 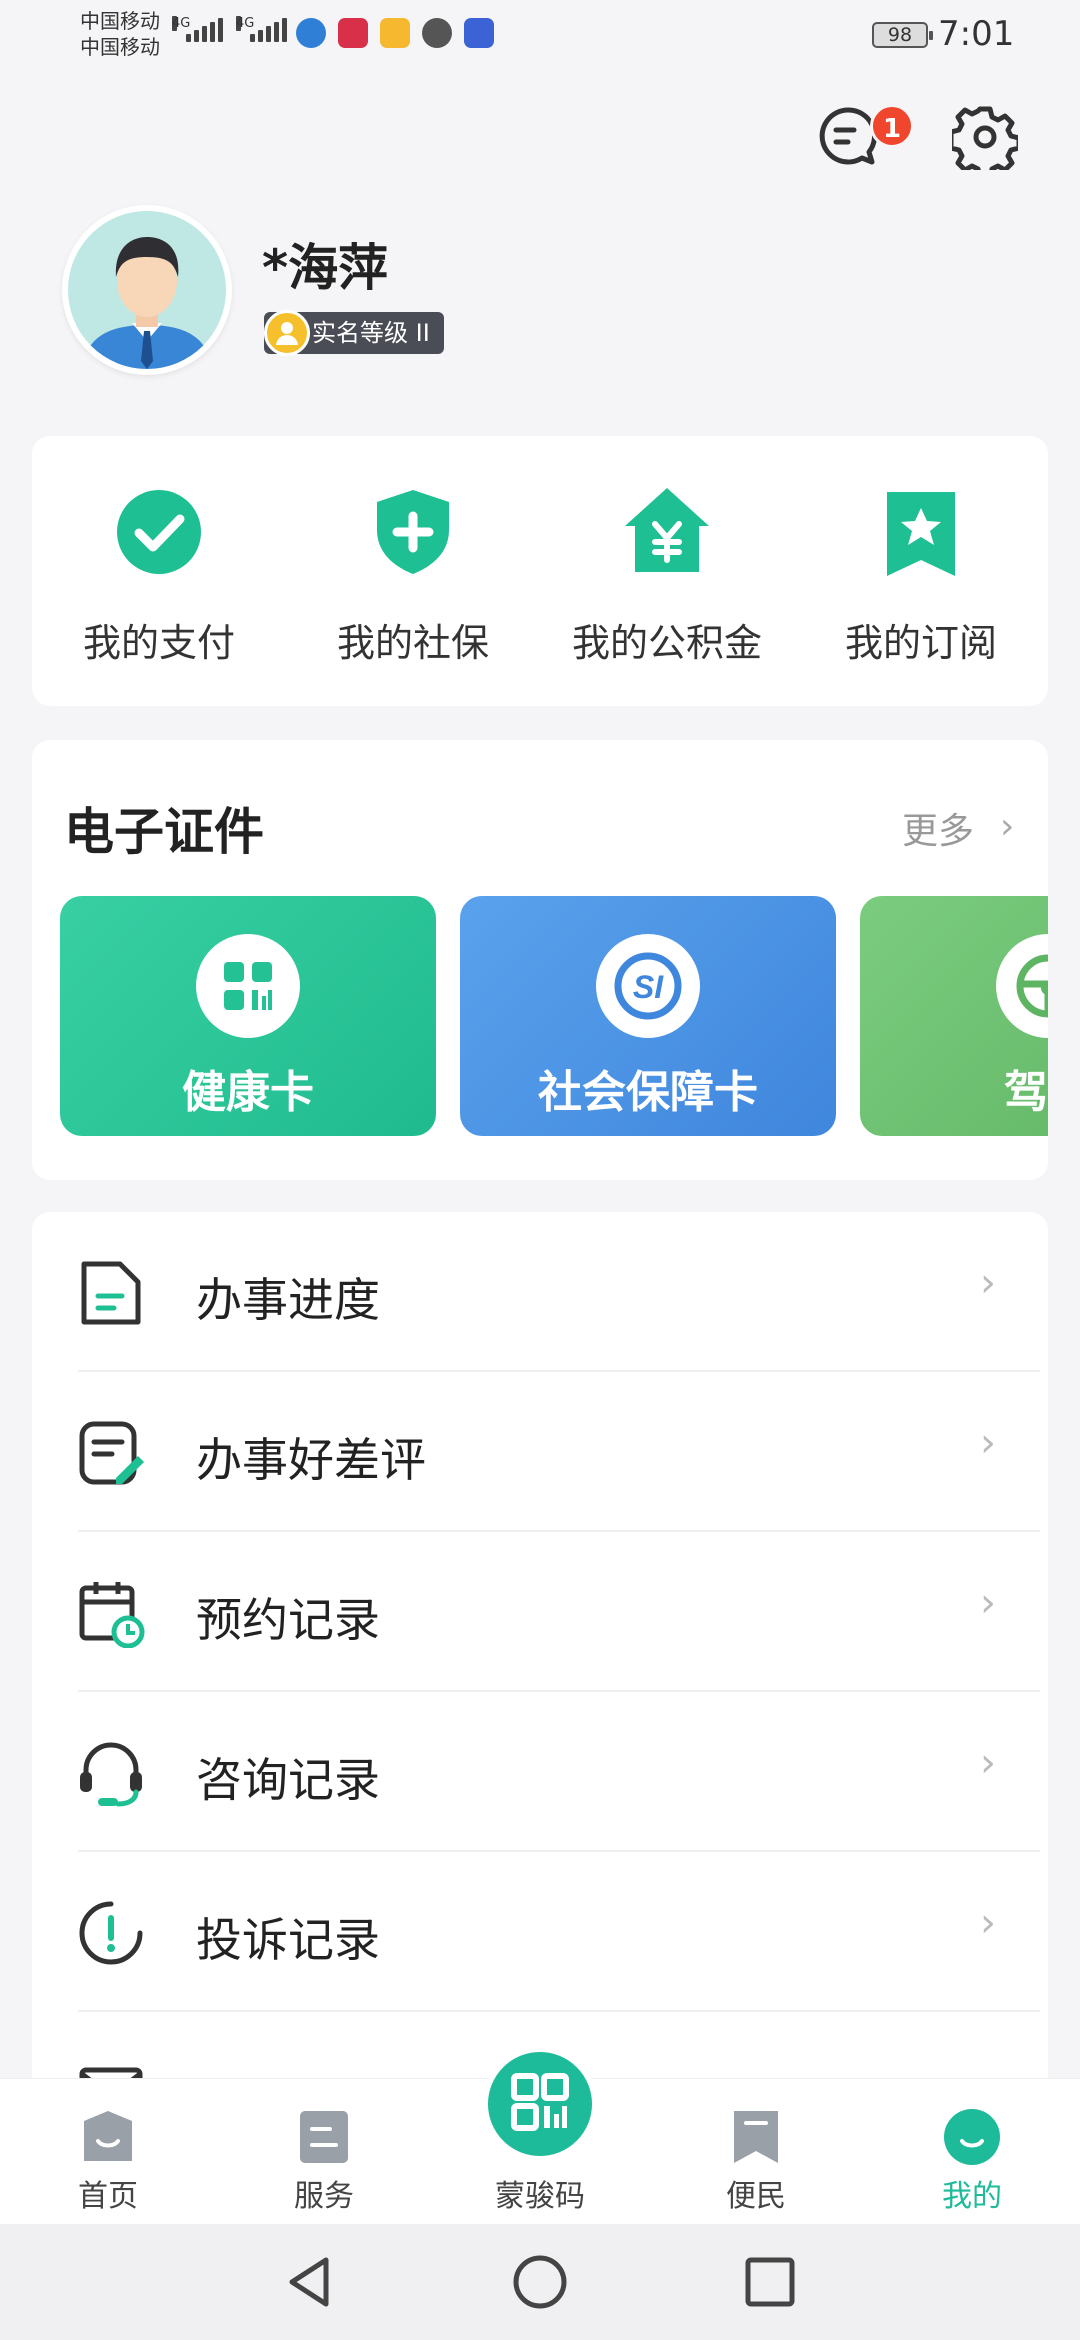 I want to click on list-item-complaints: 投诉记录 ›, so click(x=540, y=1932).